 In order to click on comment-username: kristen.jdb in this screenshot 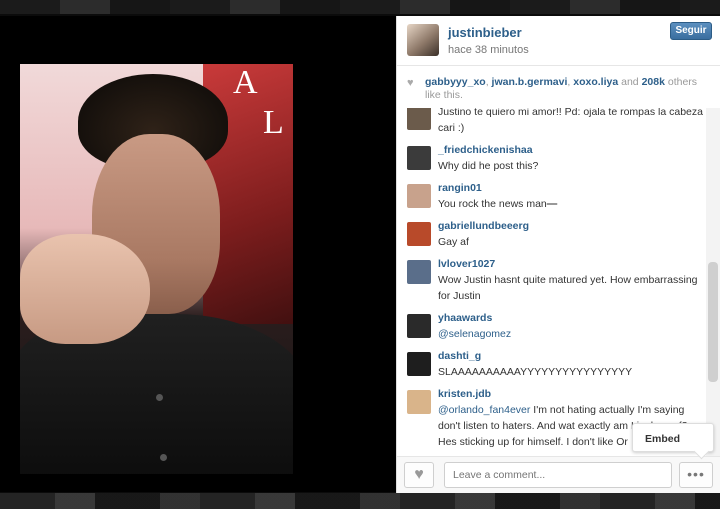, I will do `click(573, 394)`.